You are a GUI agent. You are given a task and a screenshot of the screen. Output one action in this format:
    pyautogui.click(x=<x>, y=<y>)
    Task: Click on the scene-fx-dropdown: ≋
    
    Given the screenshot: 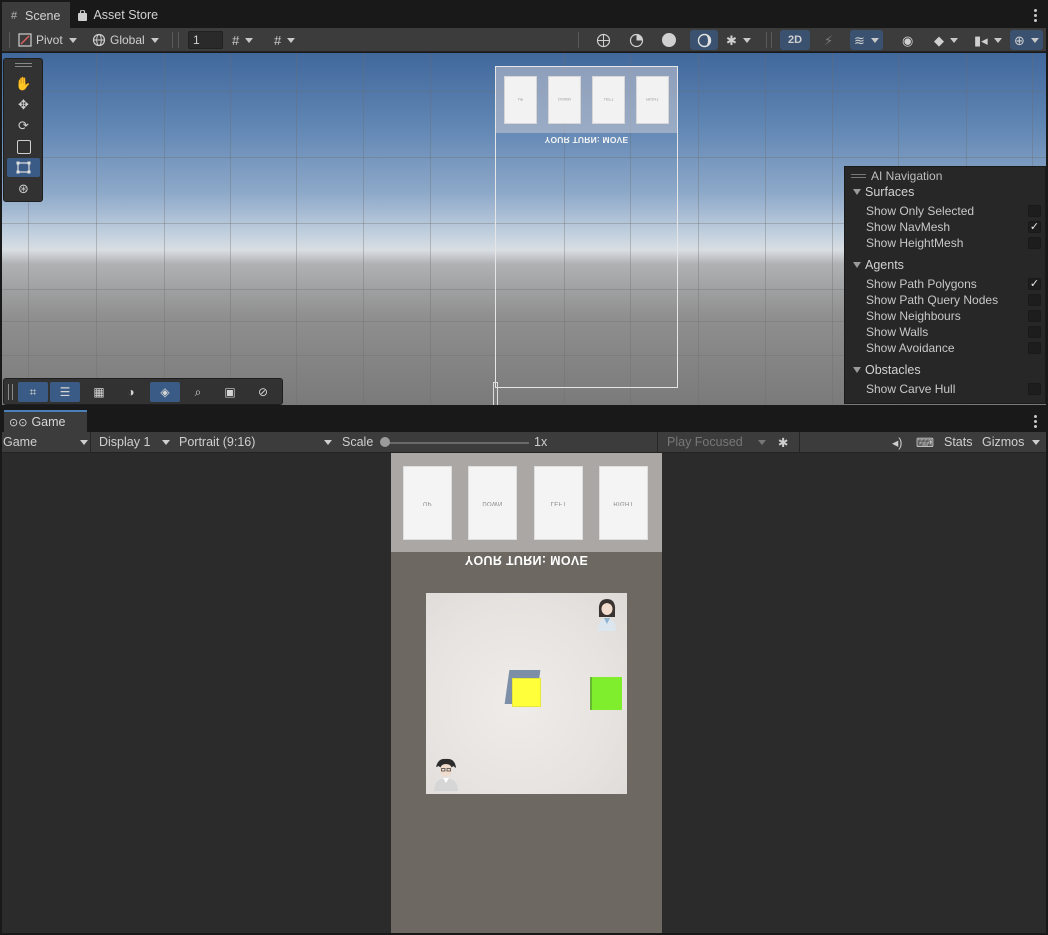 What is the action you would take?
    pyautogui.click(x=866, y=40)
    